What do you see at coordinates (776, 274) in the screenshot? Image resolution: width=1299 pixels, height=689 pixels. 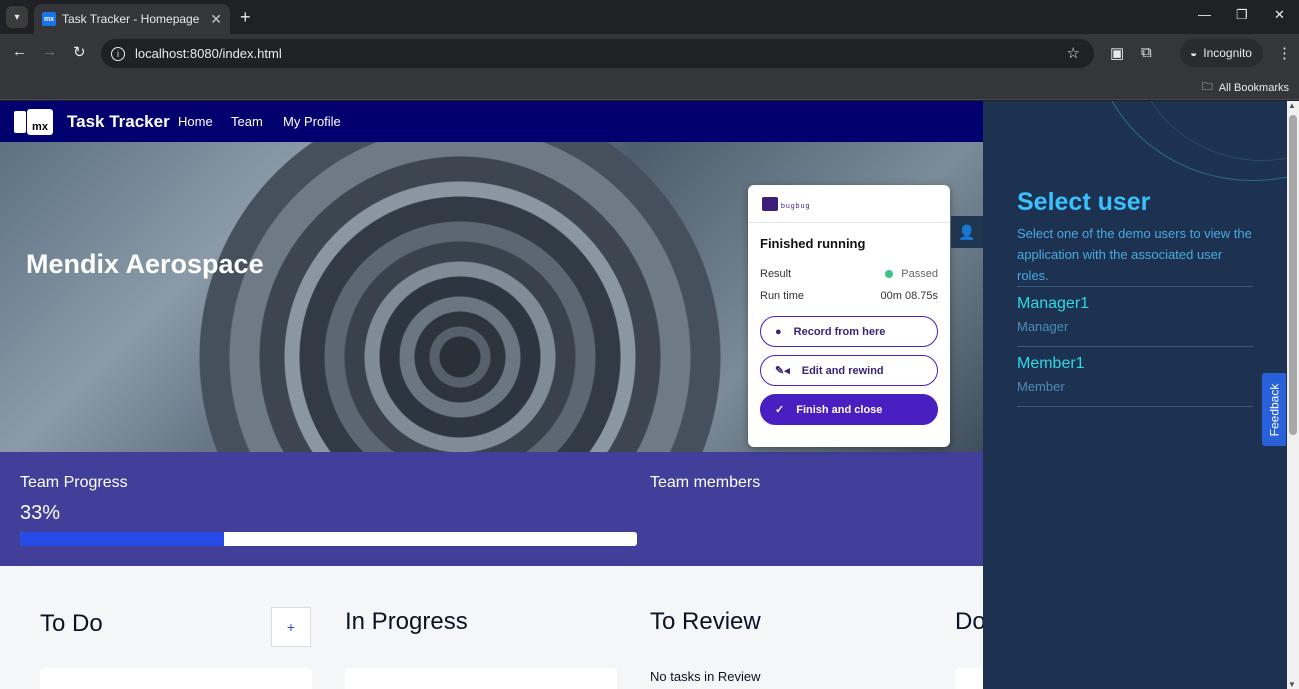 I see `result-label: Result` at bounding box center [776, 274].